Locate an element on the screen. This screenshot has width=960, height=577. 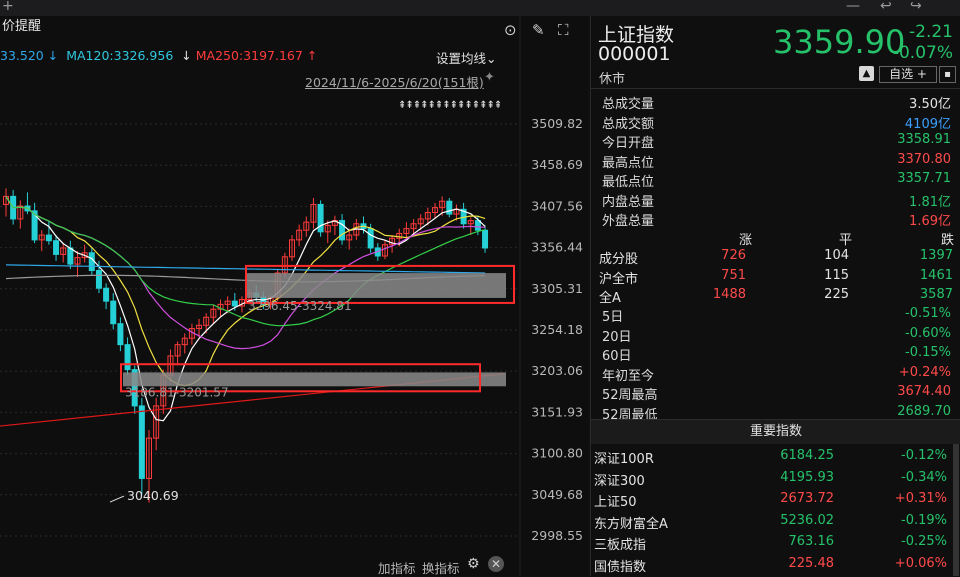
market-status: 休市 is located at coordinates (612, 79).